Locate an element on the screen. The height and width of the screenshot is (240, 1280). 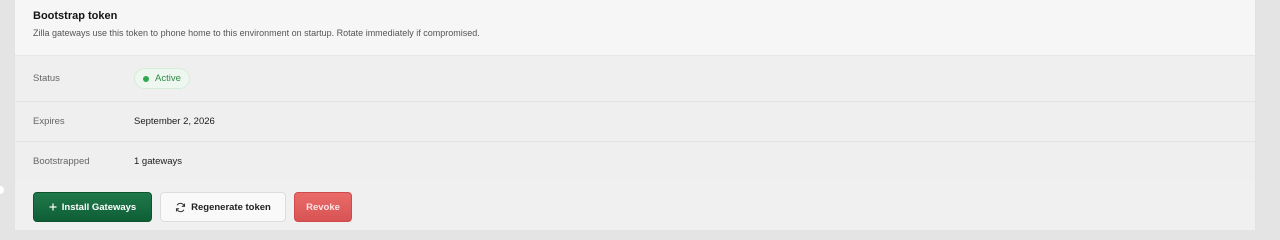
expires-label: Expires is located at coordinates (49, 121).